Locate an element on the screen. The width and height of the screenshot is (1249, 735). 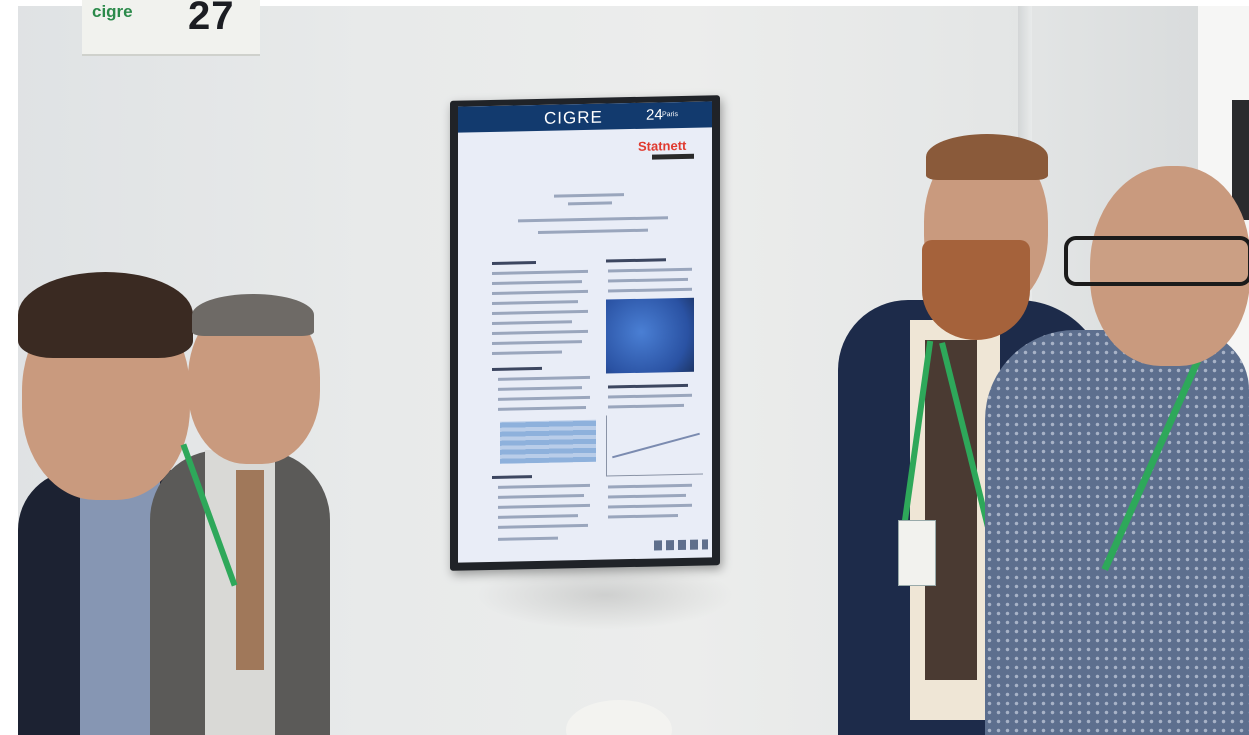
banner-brand: CIGRE is located at coordinates (573, 117).